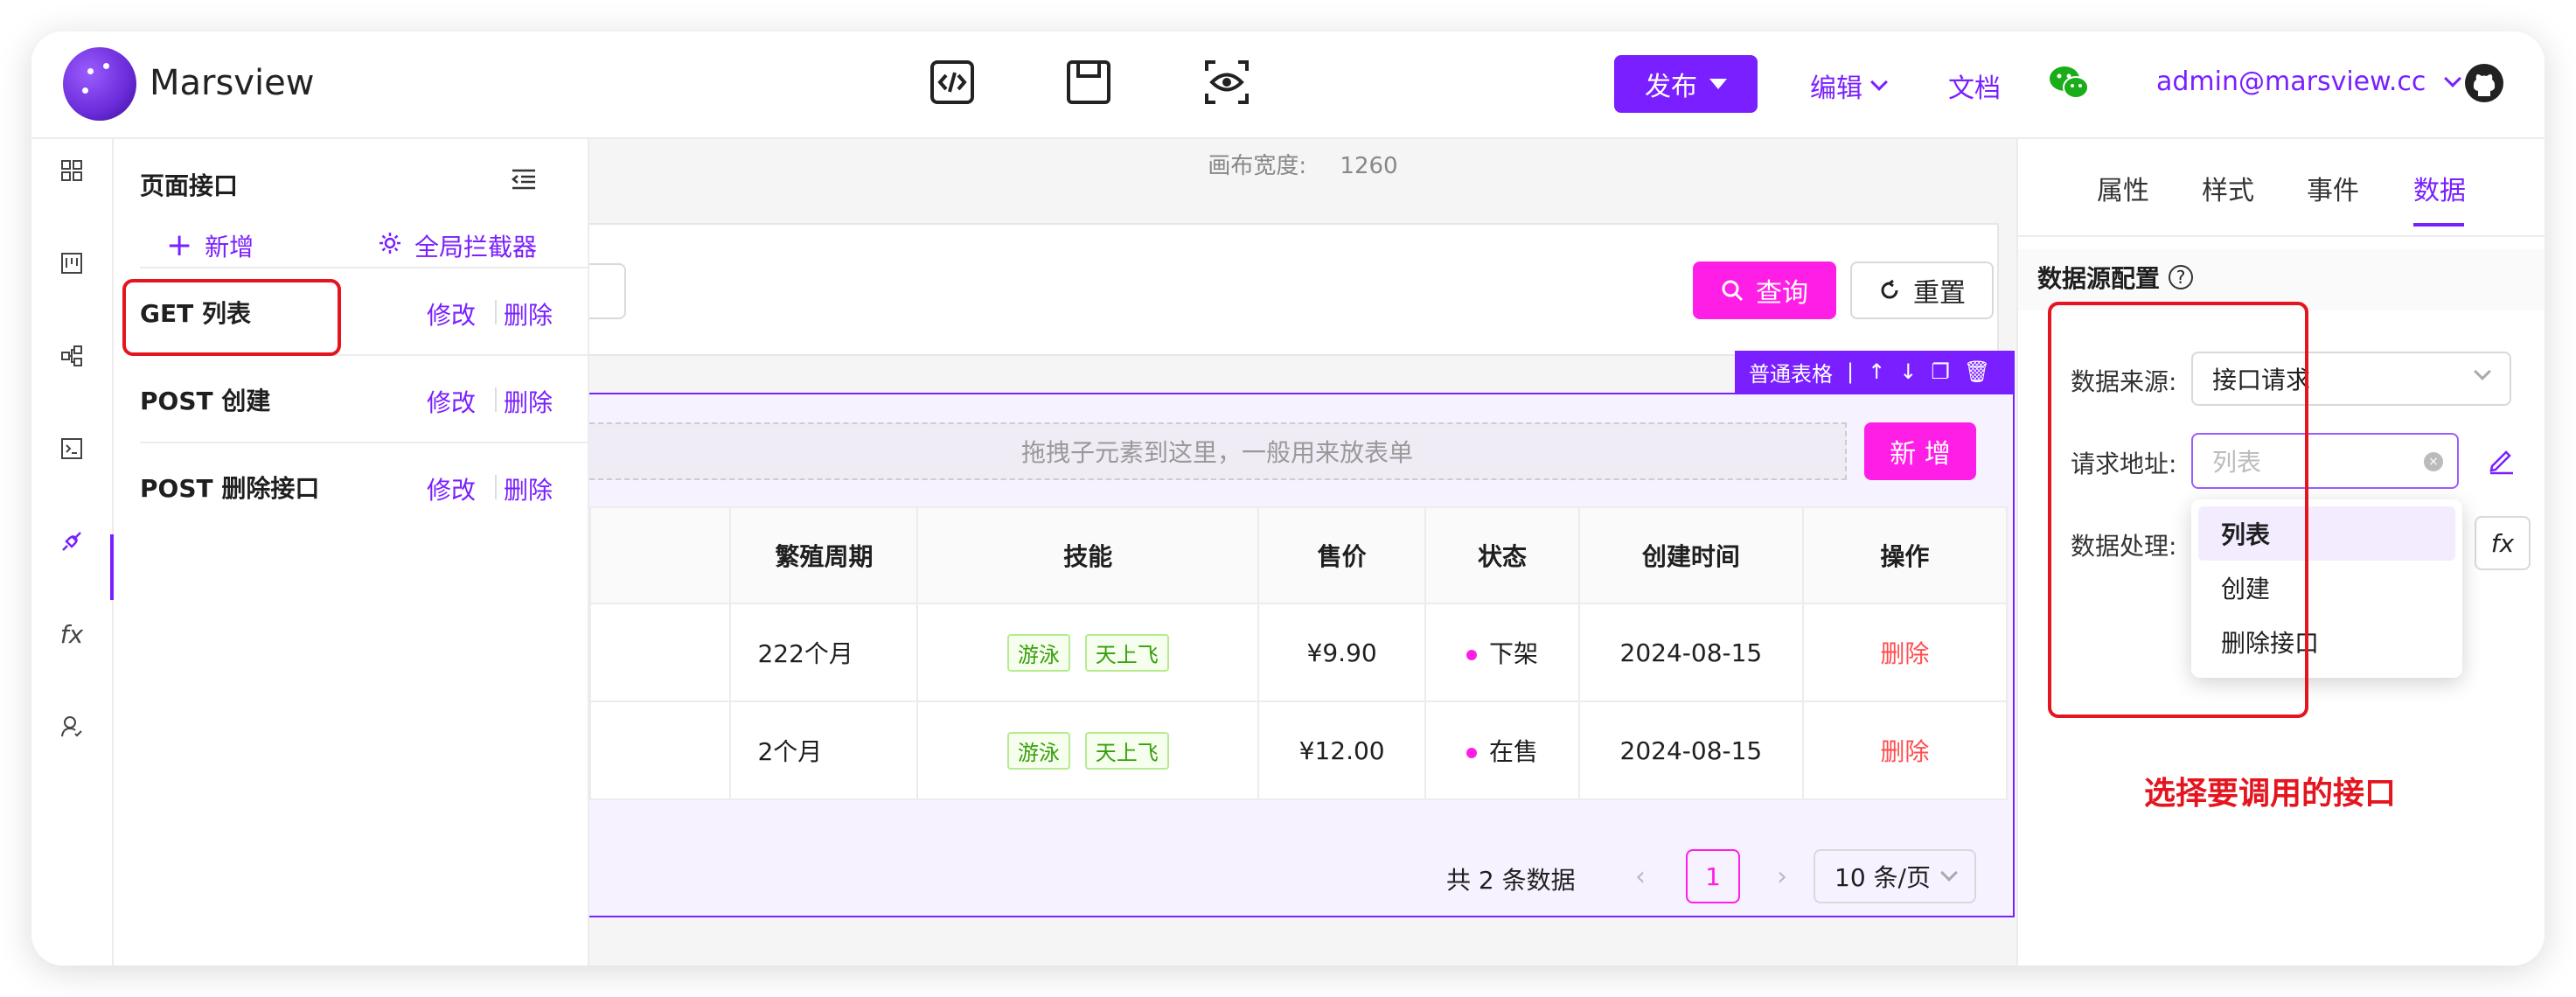 Image resolution: width=2576 pixels, height=997 pixels. Describe the element at coordinates (1298, 880) in the screenshot. I see `pagination: 共 2 条数据 ‹ 1 › 10 条/页` at that location.